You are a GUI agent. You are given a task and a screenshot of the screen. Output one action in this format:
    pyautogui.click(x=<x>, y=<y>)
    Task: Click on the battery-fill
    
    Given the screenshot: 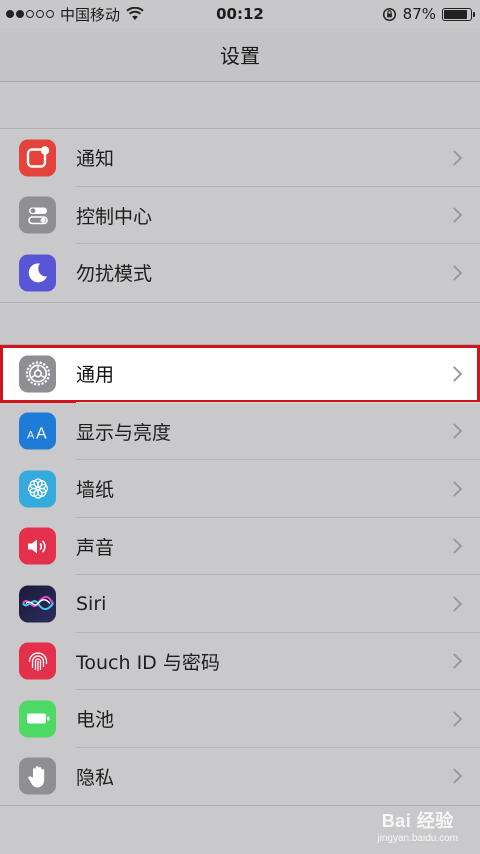 What is the action you would take?
    pyautogui.click(x=455, y=14)
    